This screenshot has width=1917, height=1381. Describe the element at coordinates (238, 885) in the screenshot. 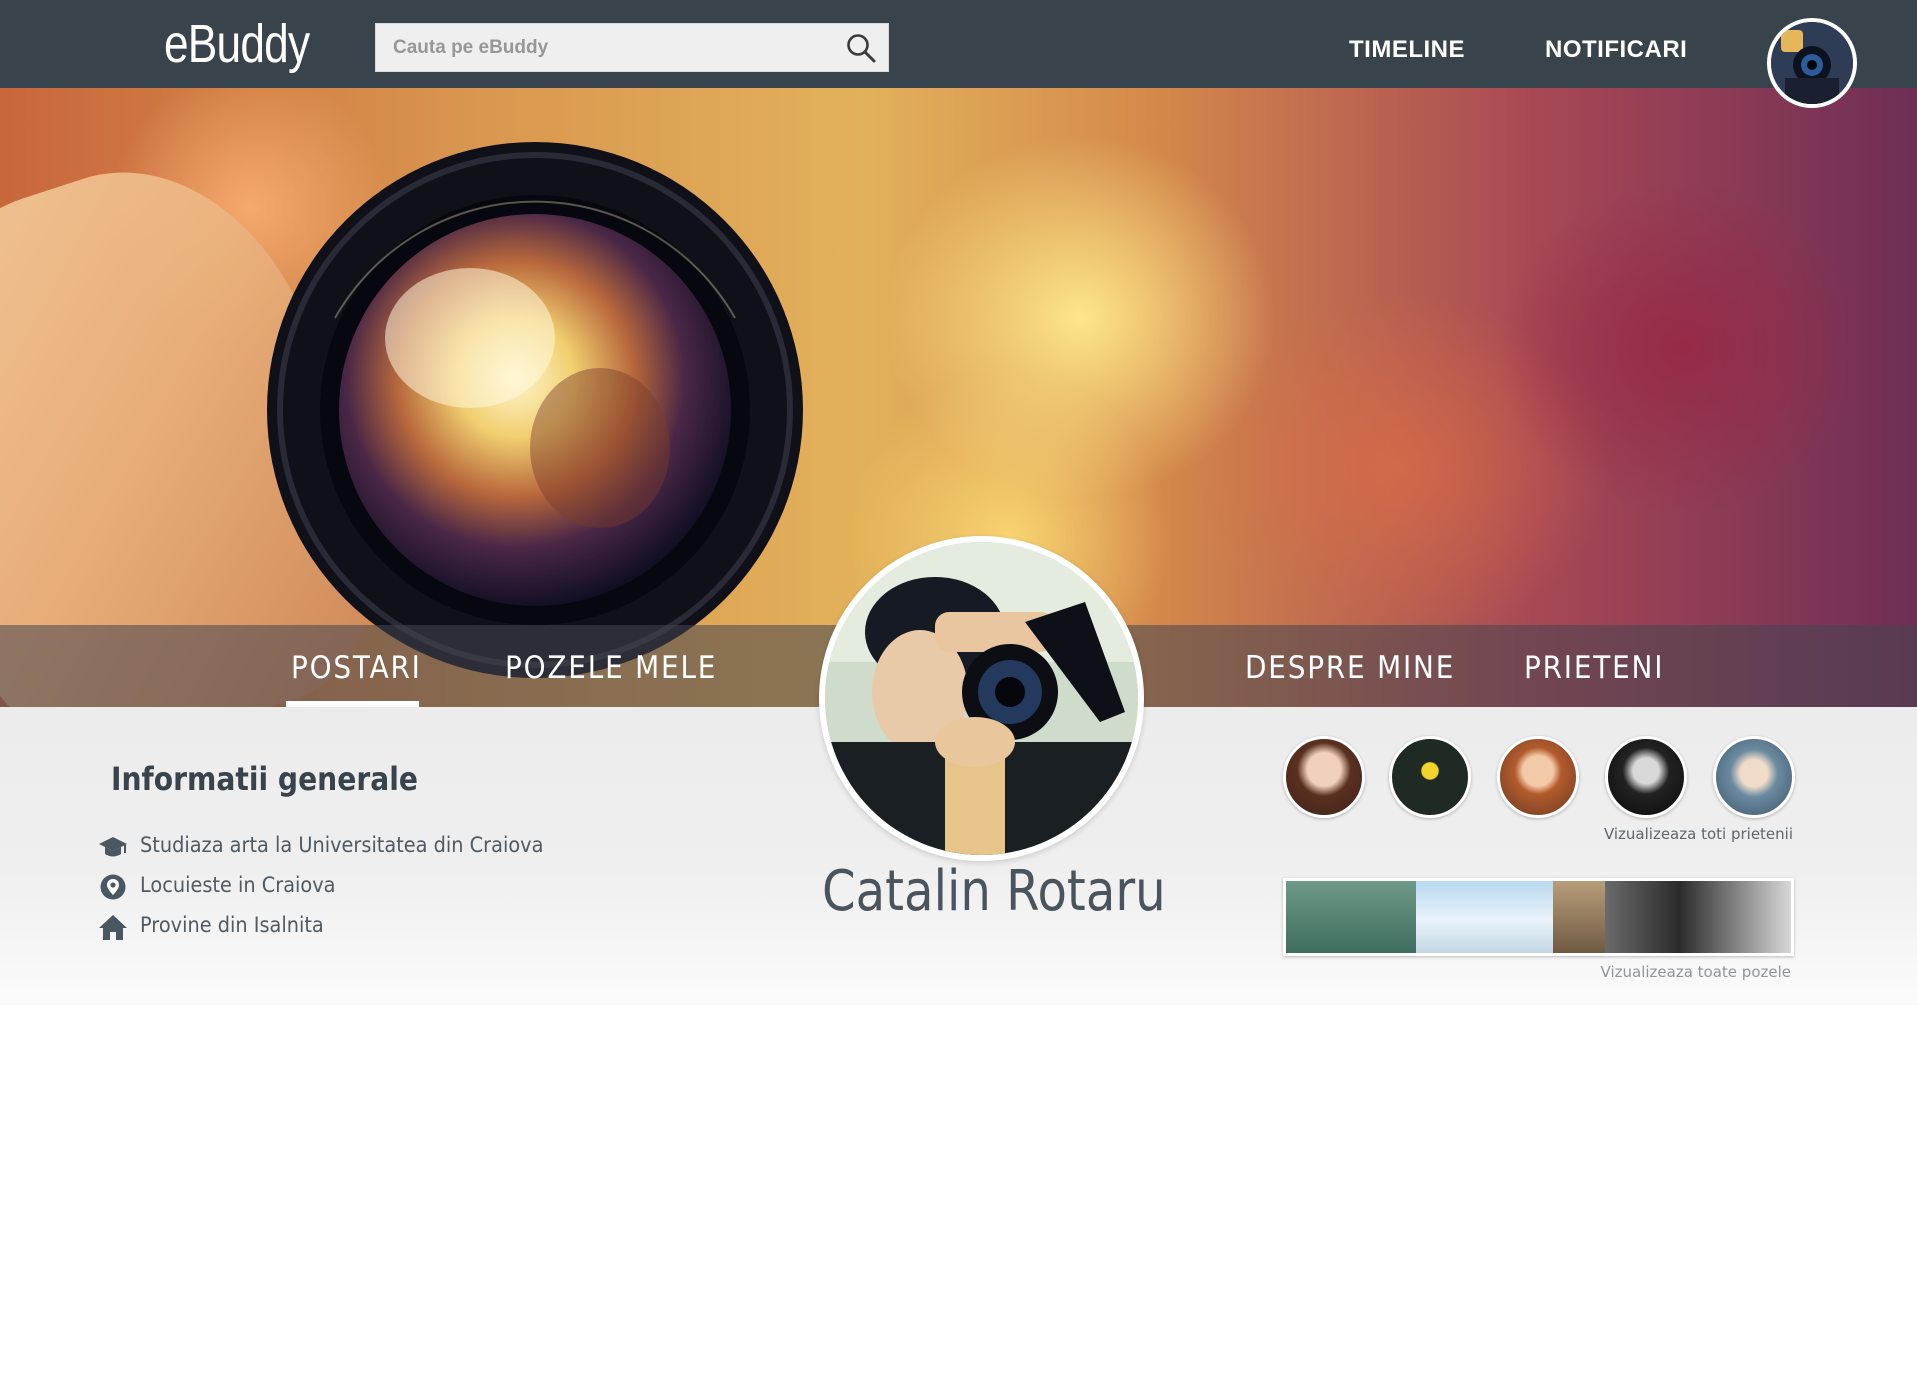

I see `info-item-text: Locuieste in Craiova` at that location.